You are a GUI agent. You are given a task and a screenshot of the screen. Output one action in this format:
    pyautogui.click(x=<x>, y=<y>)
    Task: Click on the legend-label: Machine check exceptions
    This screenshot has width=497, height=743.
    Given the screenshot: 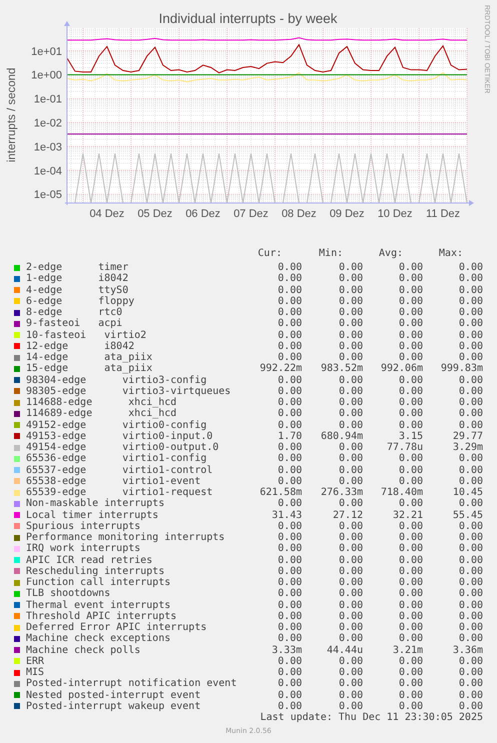 What is the action you would take?
    pyautogui.click(x=98, y=638)
    